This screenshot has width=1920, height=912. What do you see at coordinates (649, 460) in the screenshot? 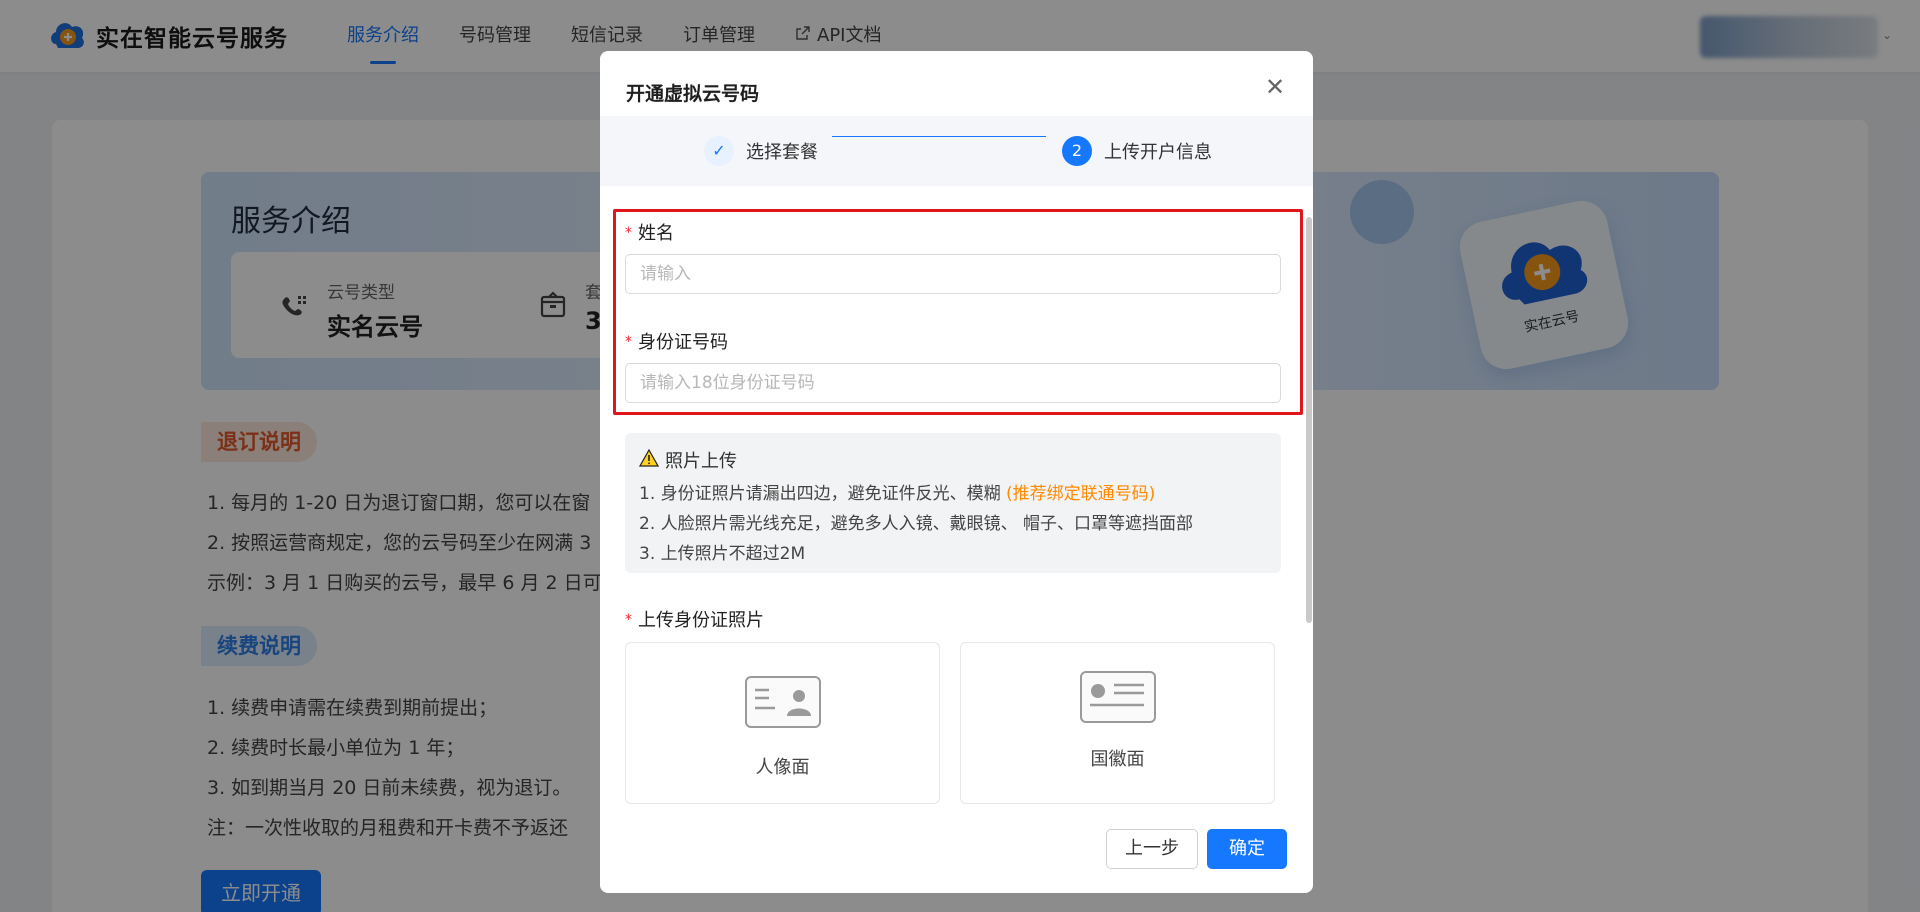
I see `warning-icon` at bounding box center [649, 460].